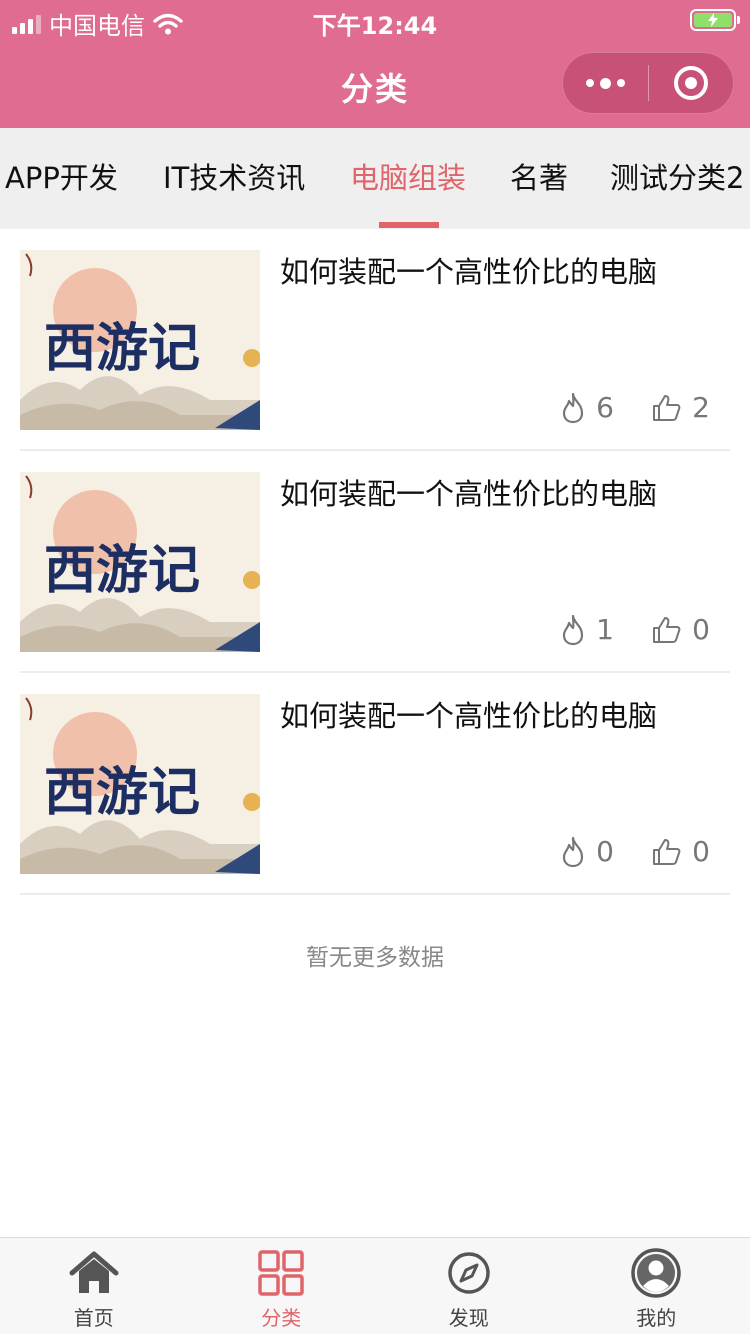 The image size is (750, 1334). I want to click on tab-classics: 名著, so click(539, 178).